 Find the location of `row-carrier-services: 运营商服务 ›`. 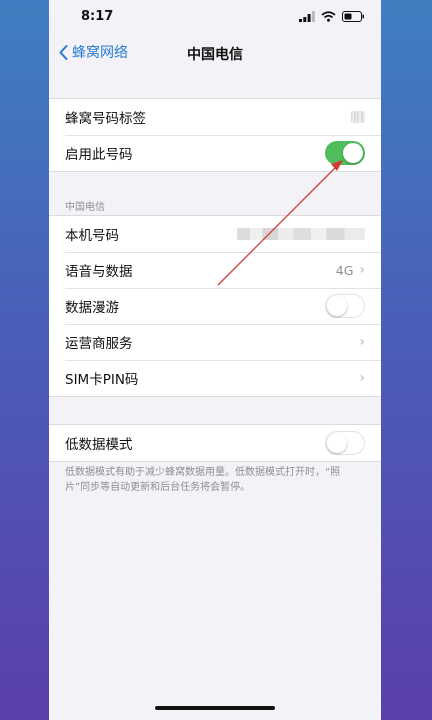

row-carrier-services: 运营商服务 › is located at coordinates (215, 342).